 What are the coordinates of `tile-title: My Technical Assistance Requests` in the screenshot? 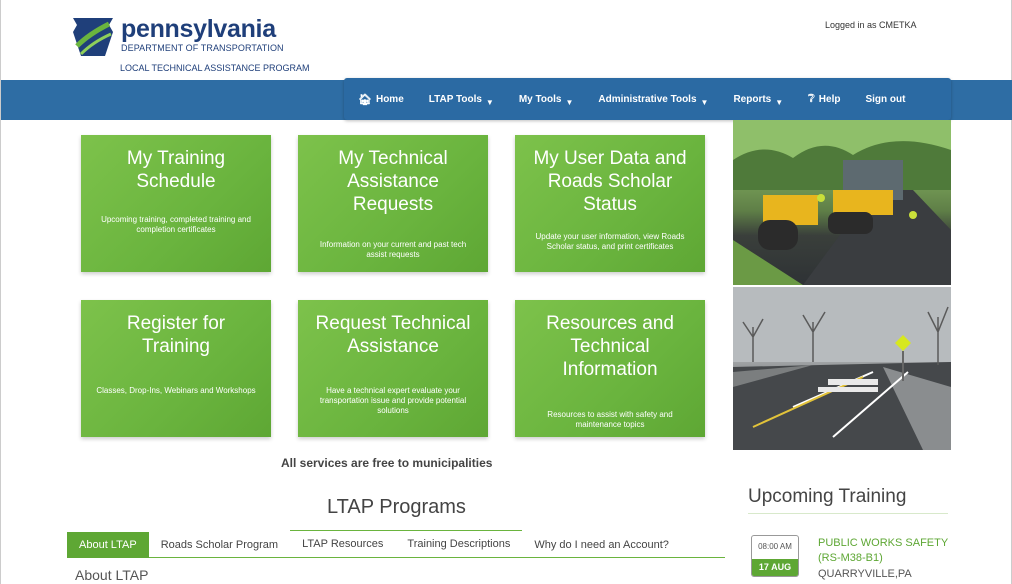 It's located at (393, 181).